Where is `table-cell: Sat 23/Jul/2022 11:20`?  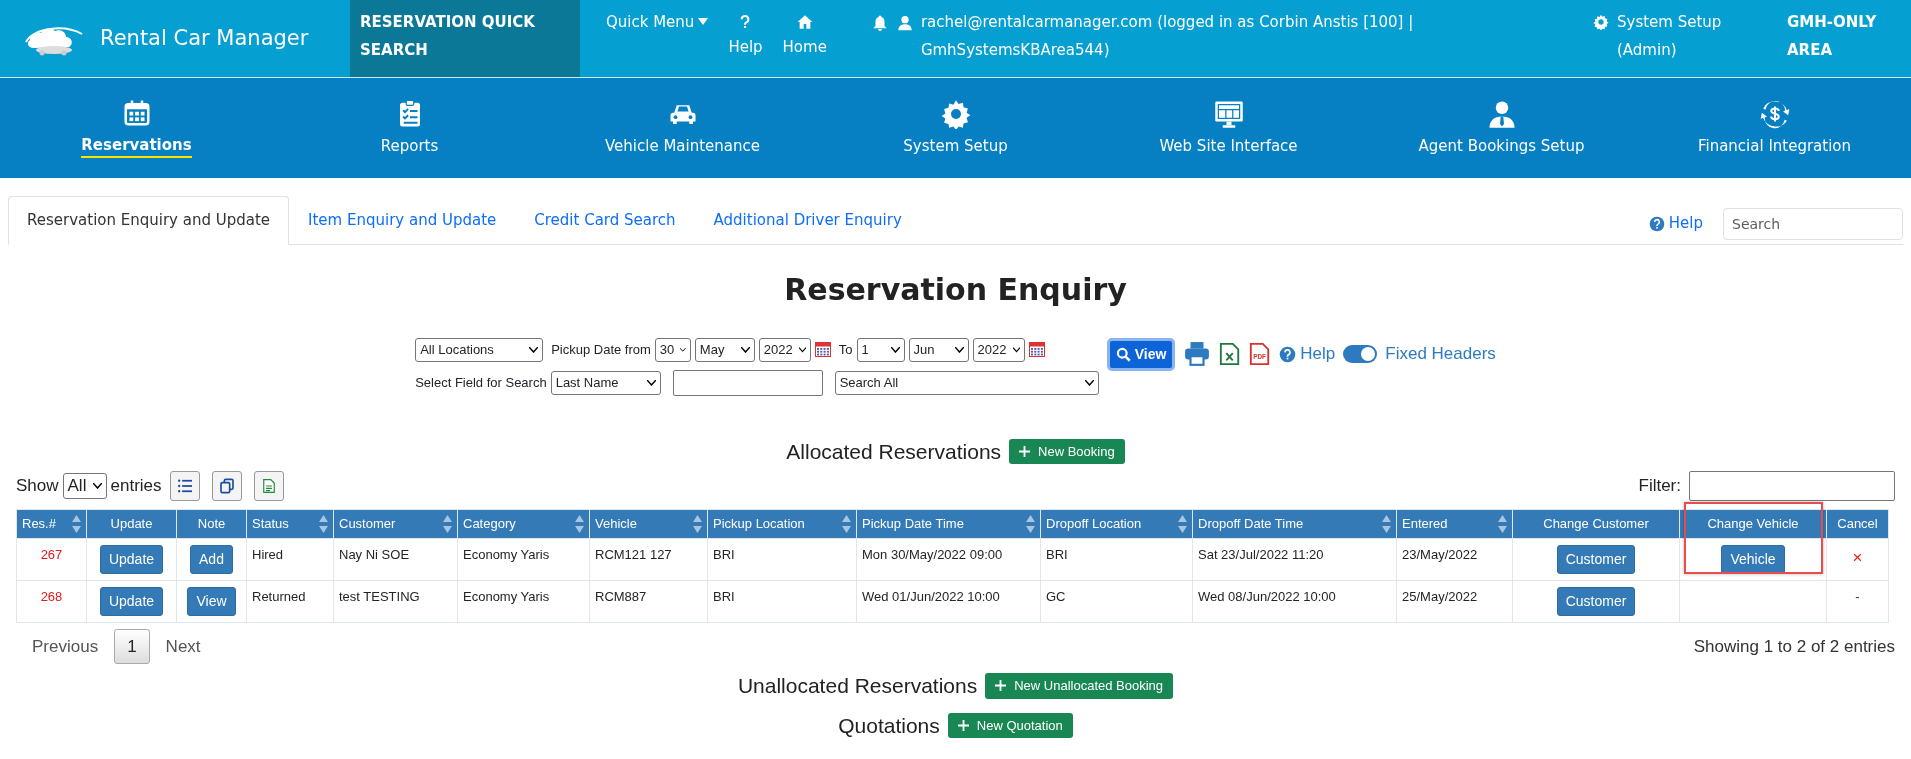
table-cell: Sat 23/Jul/2022 11:20 is located at coordinates (1261, 554).